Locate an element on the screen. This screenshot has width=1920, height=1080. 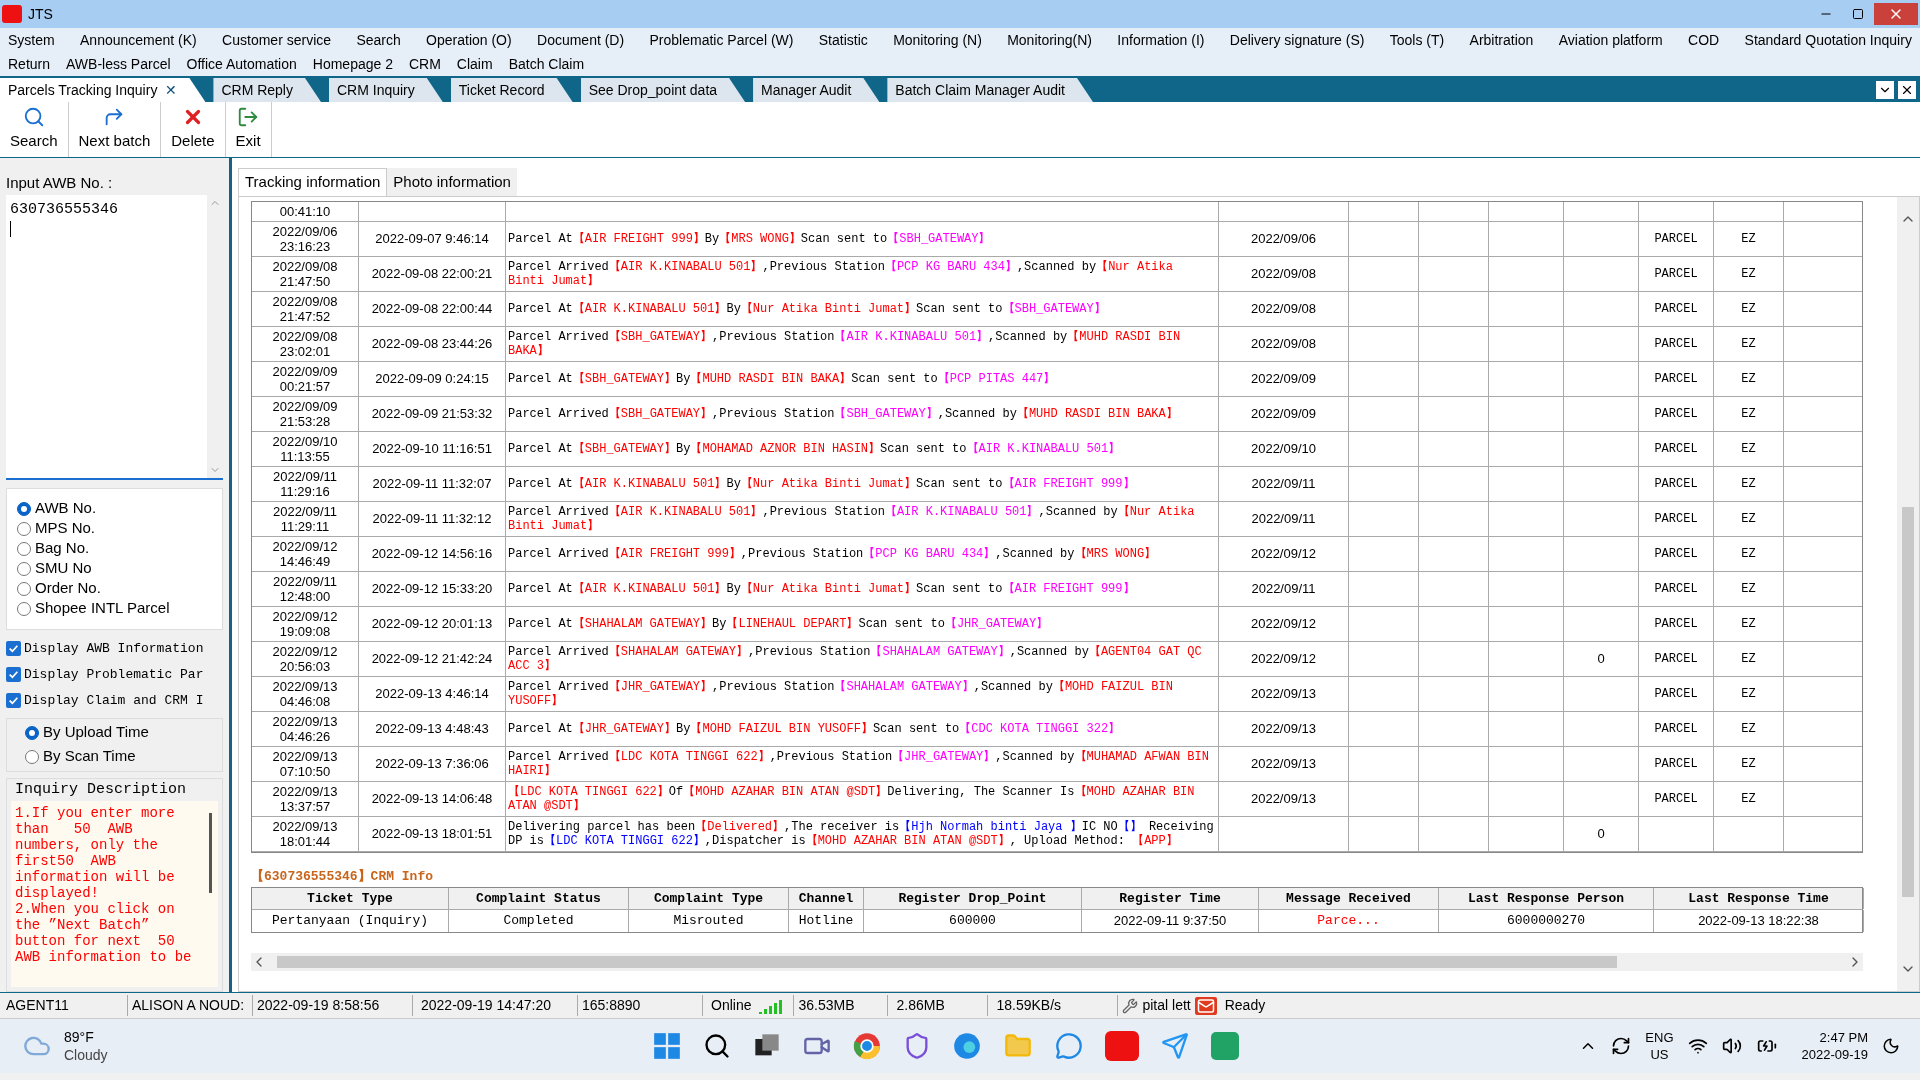
tab: CRM Reply is located at coordinates (267, 90).